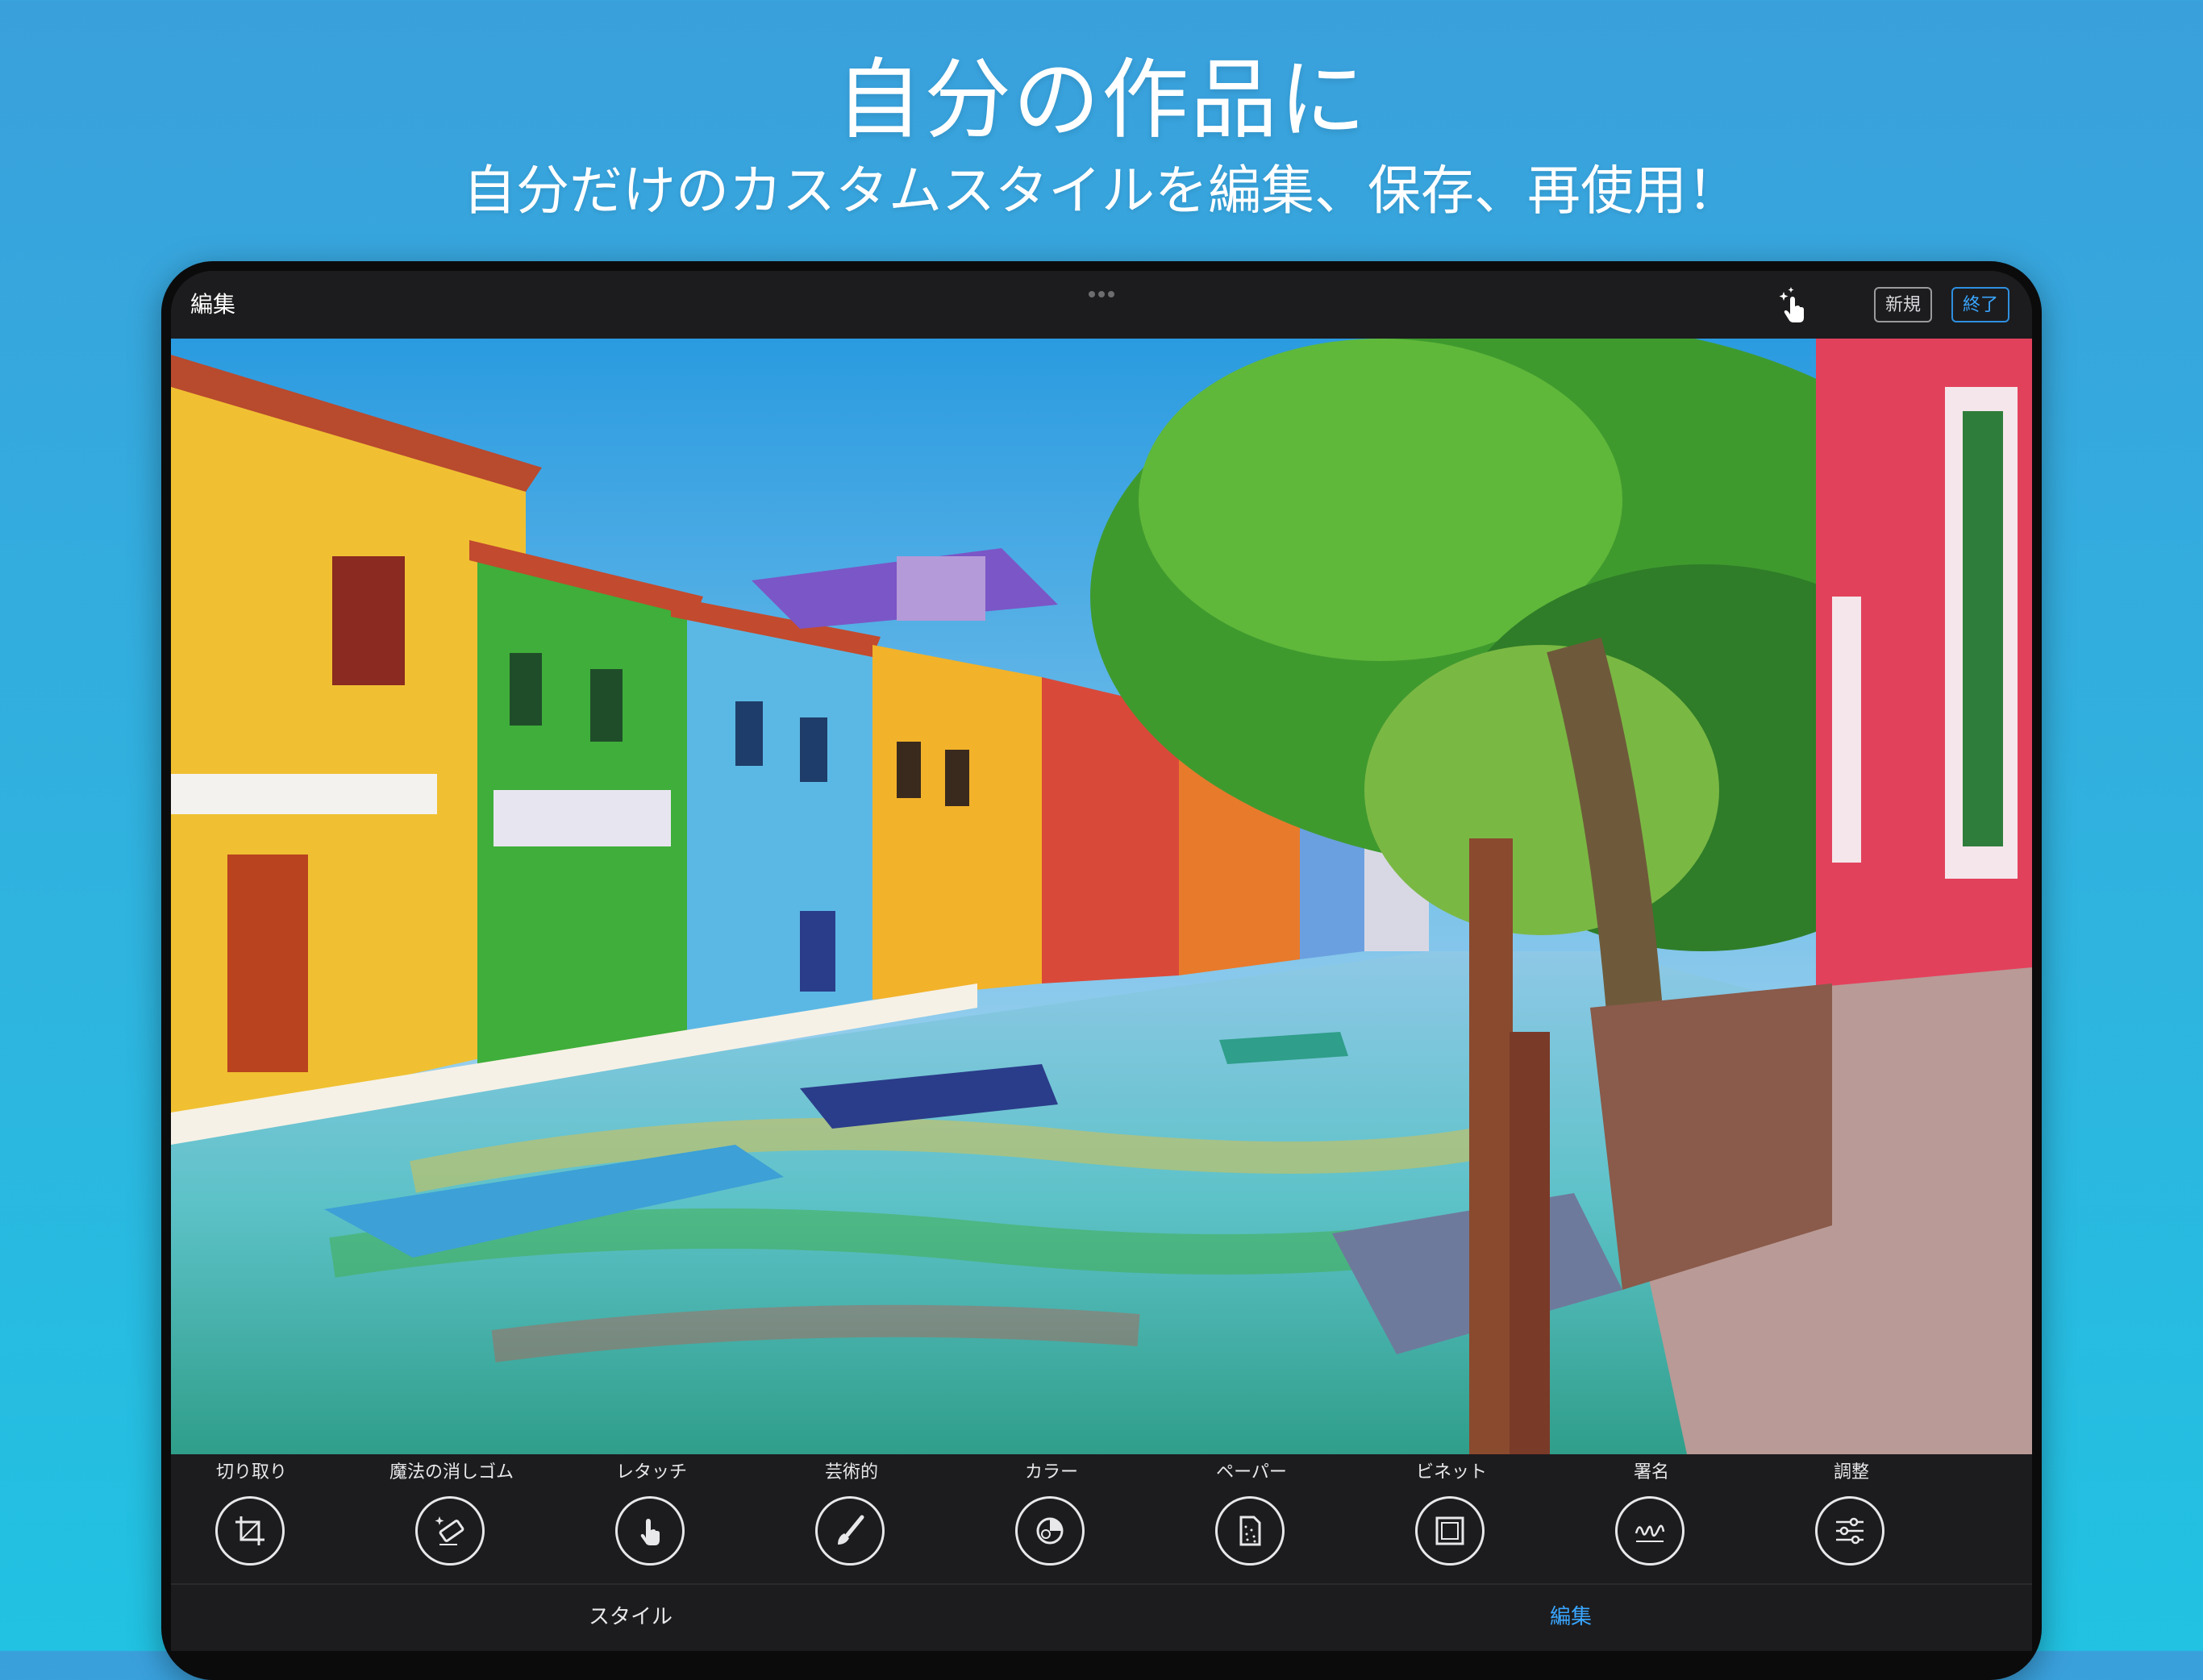 The image size is (2203, 1680). I want to click on multitasking-grabber, so click(1104, 291).